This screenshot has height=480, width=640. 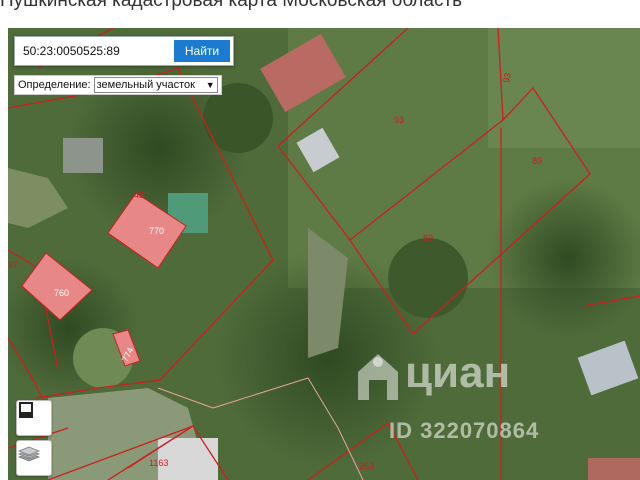 I want to click on layers-icon, so click(x=29, y=454).